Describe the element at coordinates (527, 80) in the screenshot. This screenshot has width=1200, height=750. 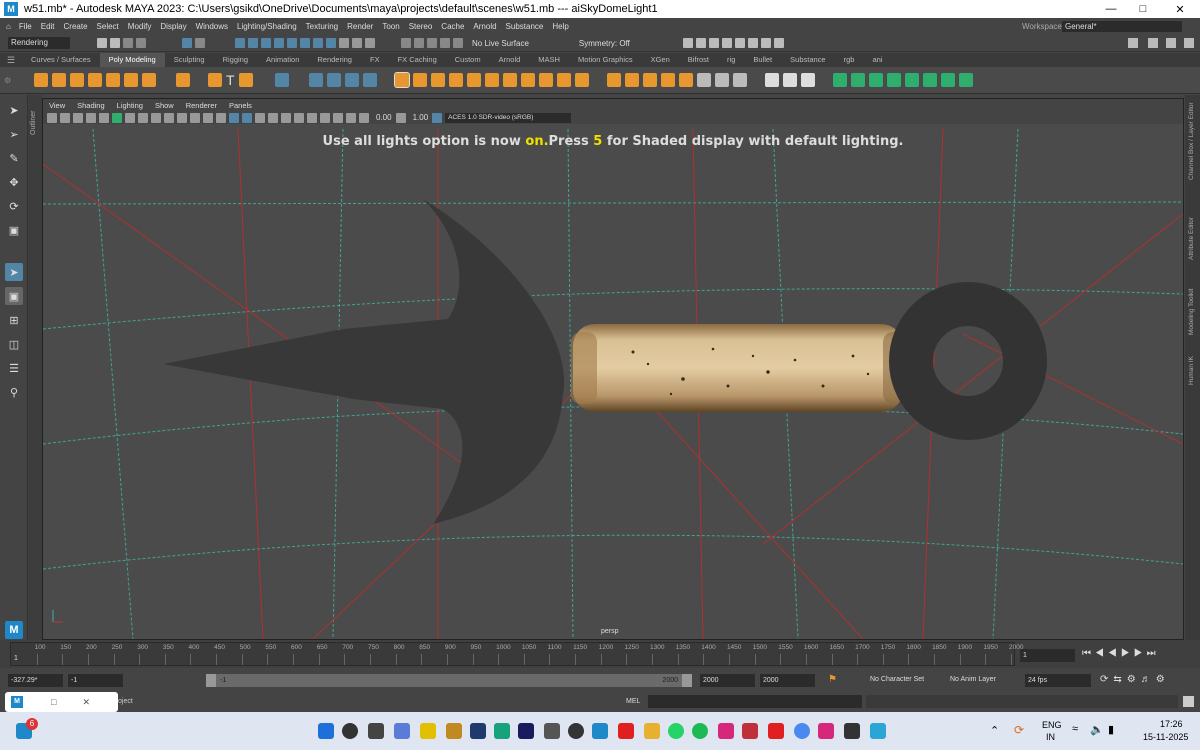
I see `connect-icon` at that location.